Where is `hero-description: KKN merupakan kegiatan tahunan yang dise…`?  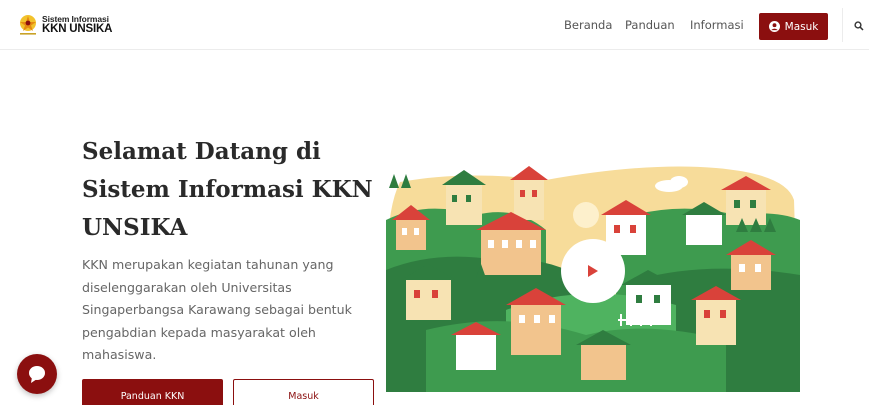
hero-description: KKN merupakan kegiatan tahunan yang dise… is located at coordinates (217, 309).